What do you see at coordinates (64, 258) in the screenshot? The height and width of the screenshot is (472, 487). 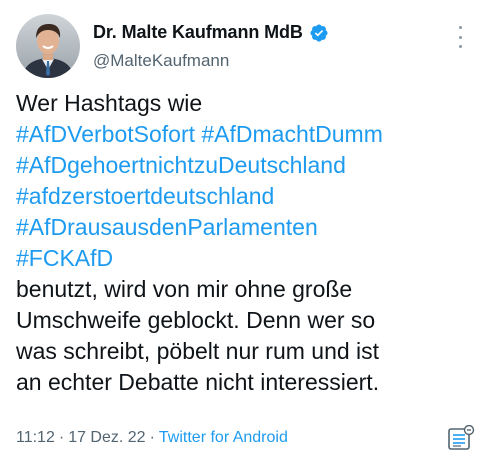 I see `hashtag-link: #FCKAfD` at bounding box center [64, 258].